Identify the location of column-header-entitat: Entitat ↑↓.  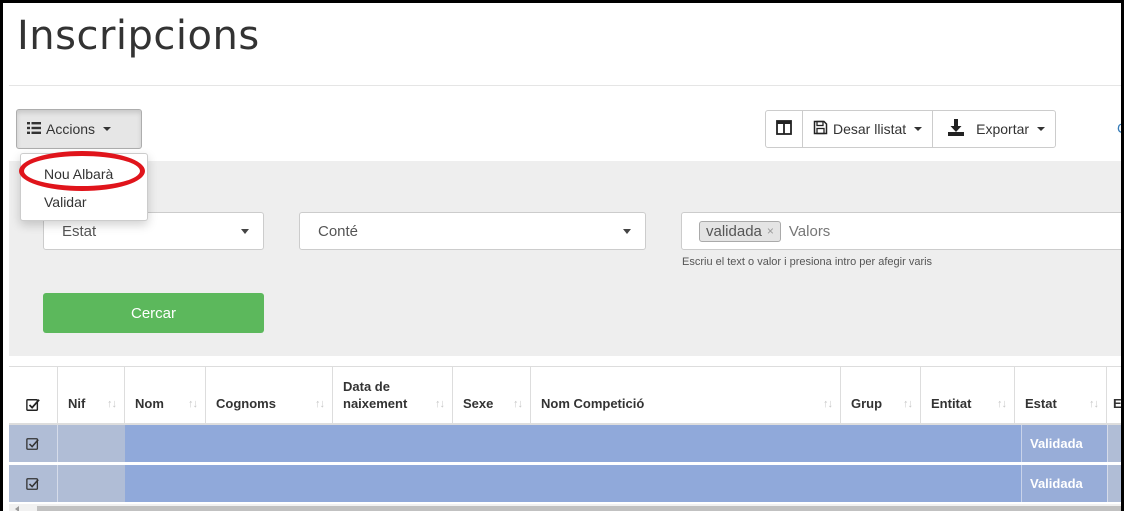
(968, 395).